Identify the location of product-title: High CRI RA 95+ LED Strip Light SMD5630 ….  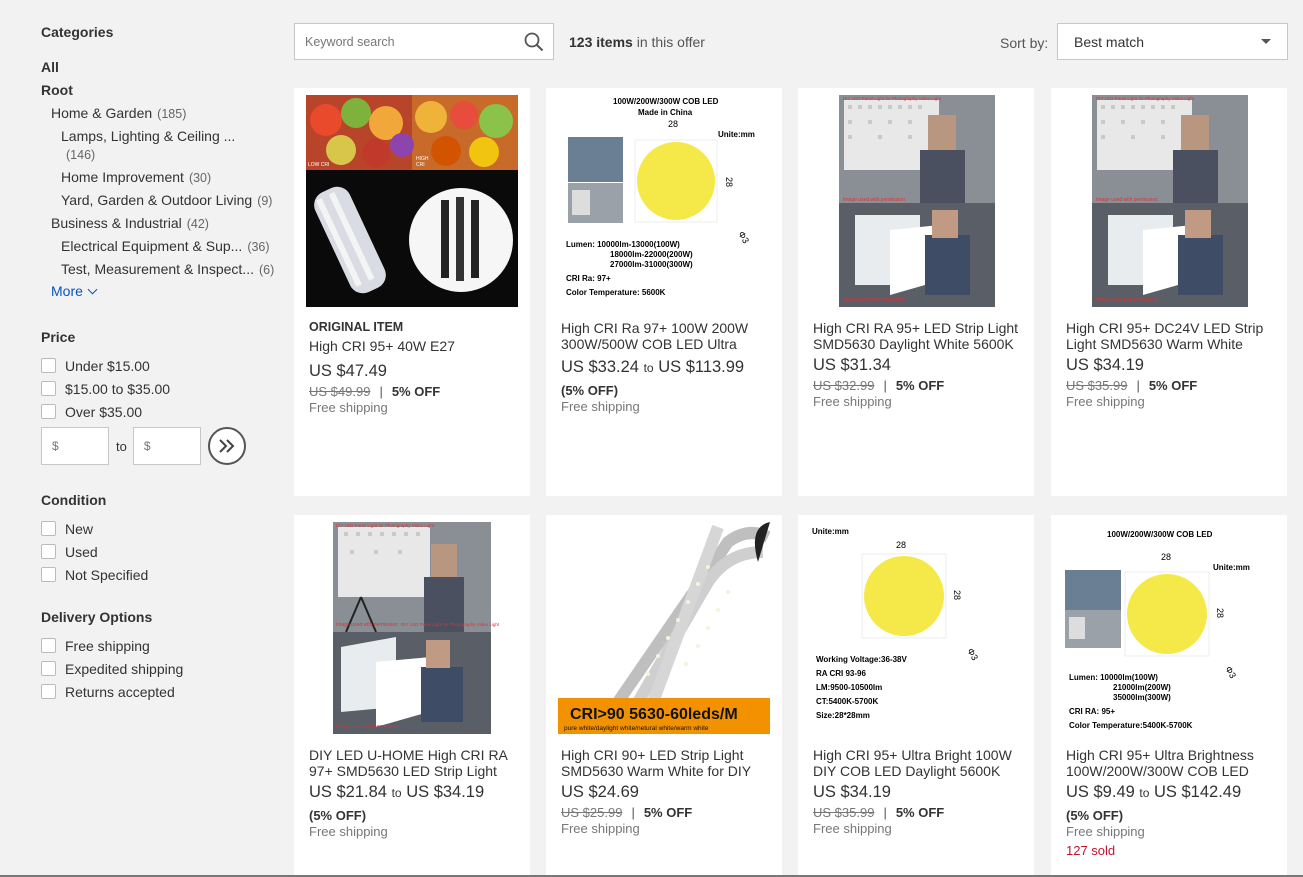
(918, 336).